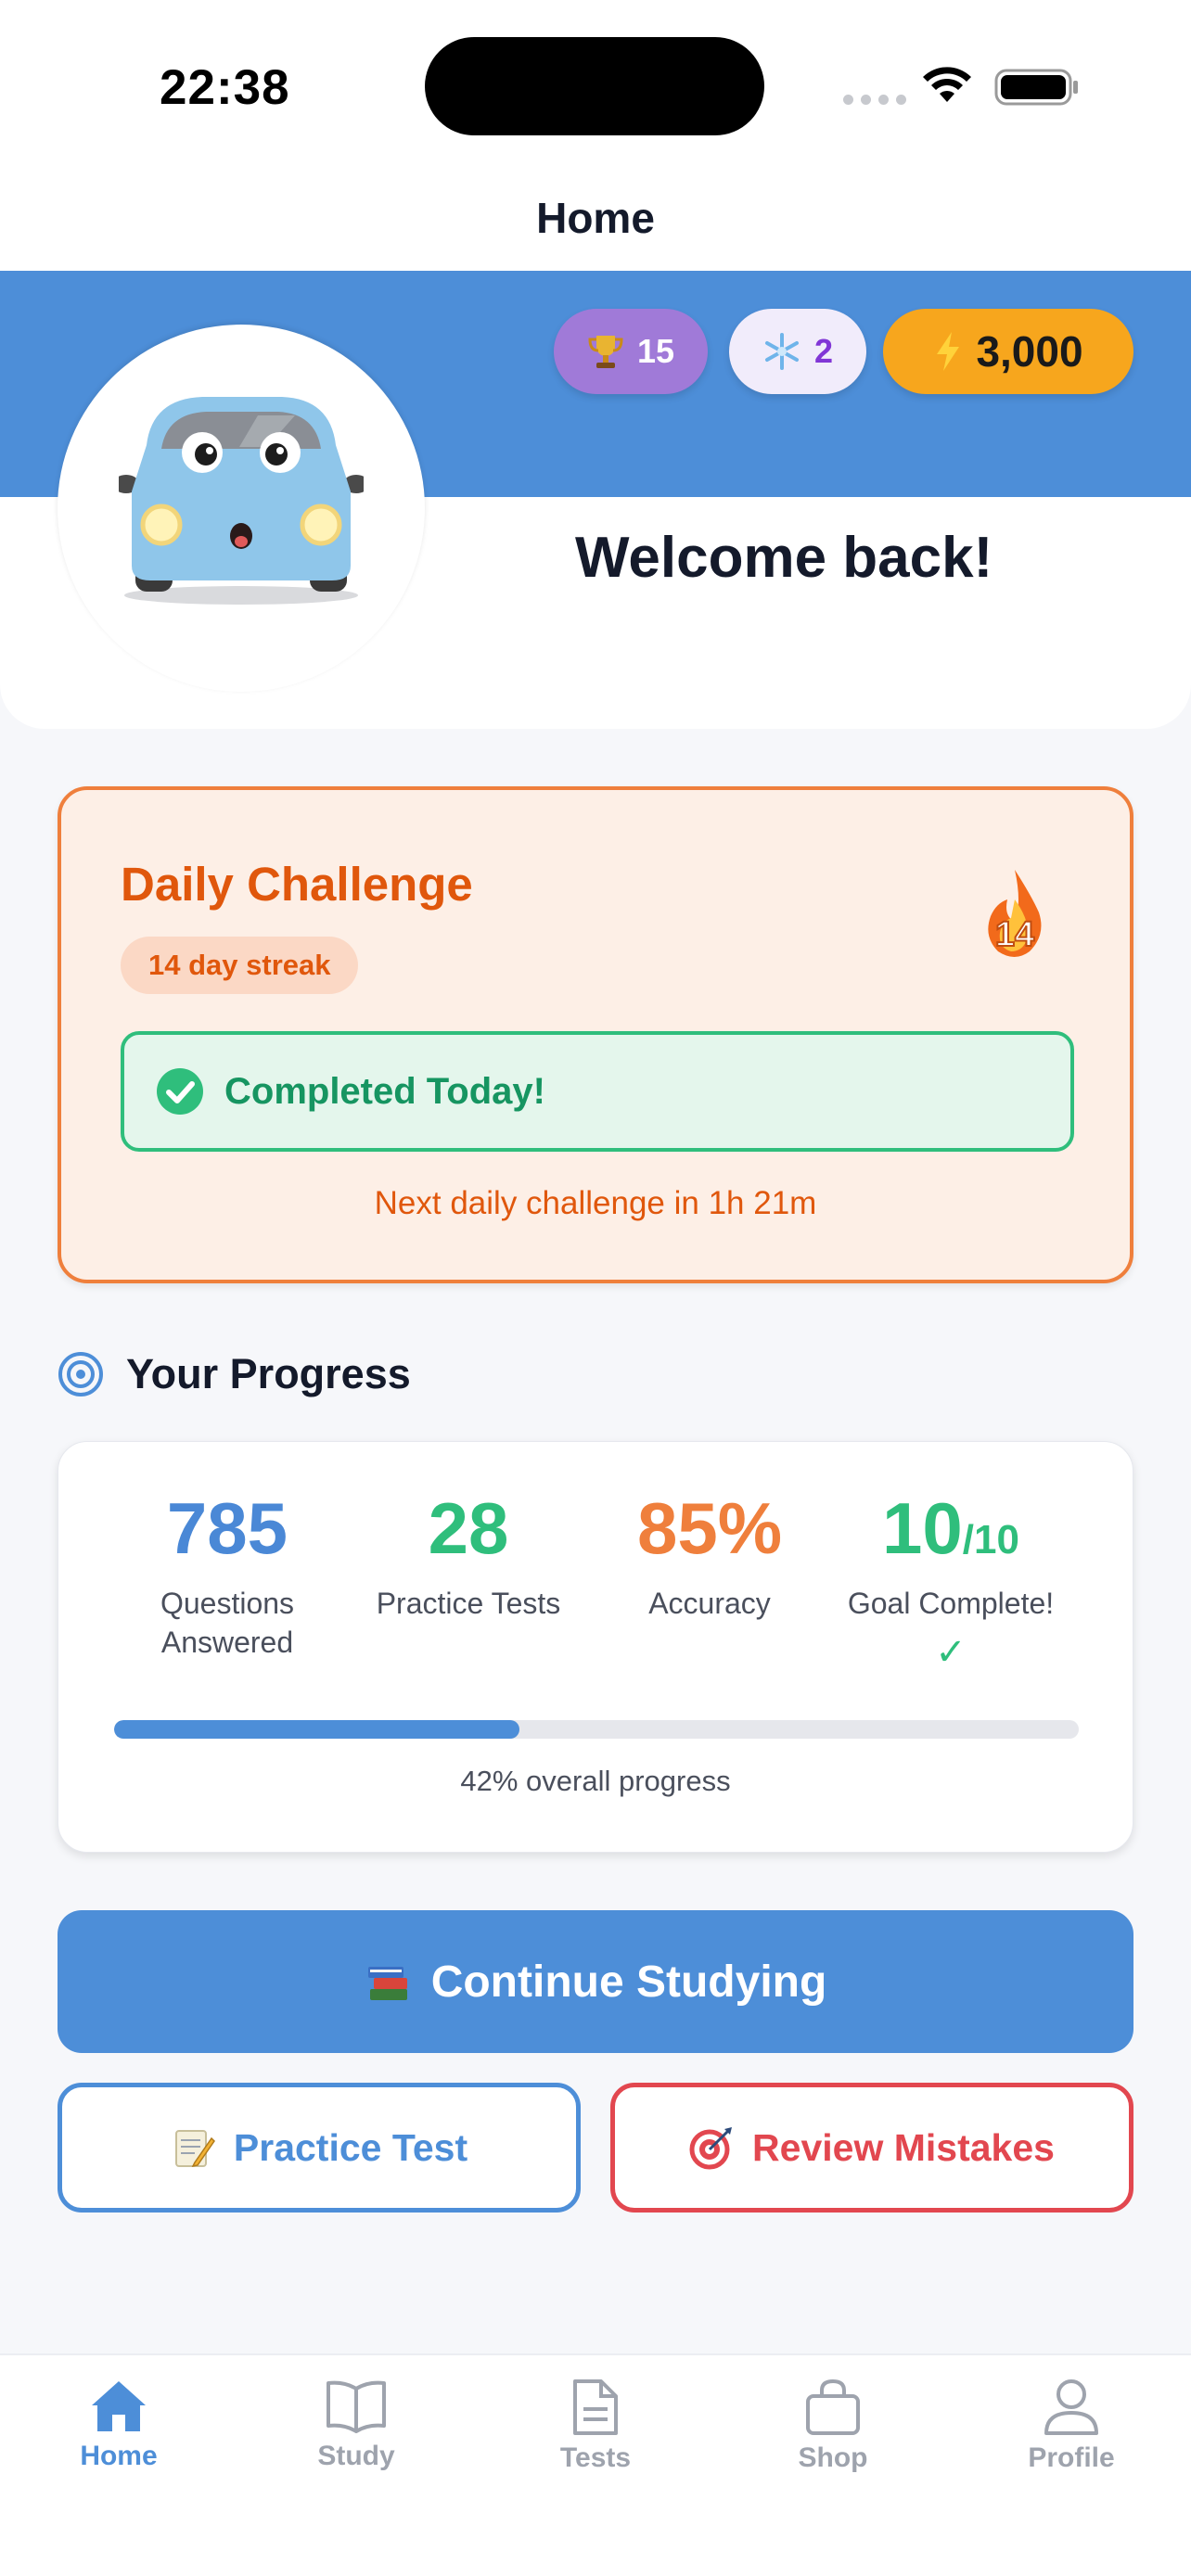  I want to click on practice-test-label: Practice Test, so click(350, 2147).